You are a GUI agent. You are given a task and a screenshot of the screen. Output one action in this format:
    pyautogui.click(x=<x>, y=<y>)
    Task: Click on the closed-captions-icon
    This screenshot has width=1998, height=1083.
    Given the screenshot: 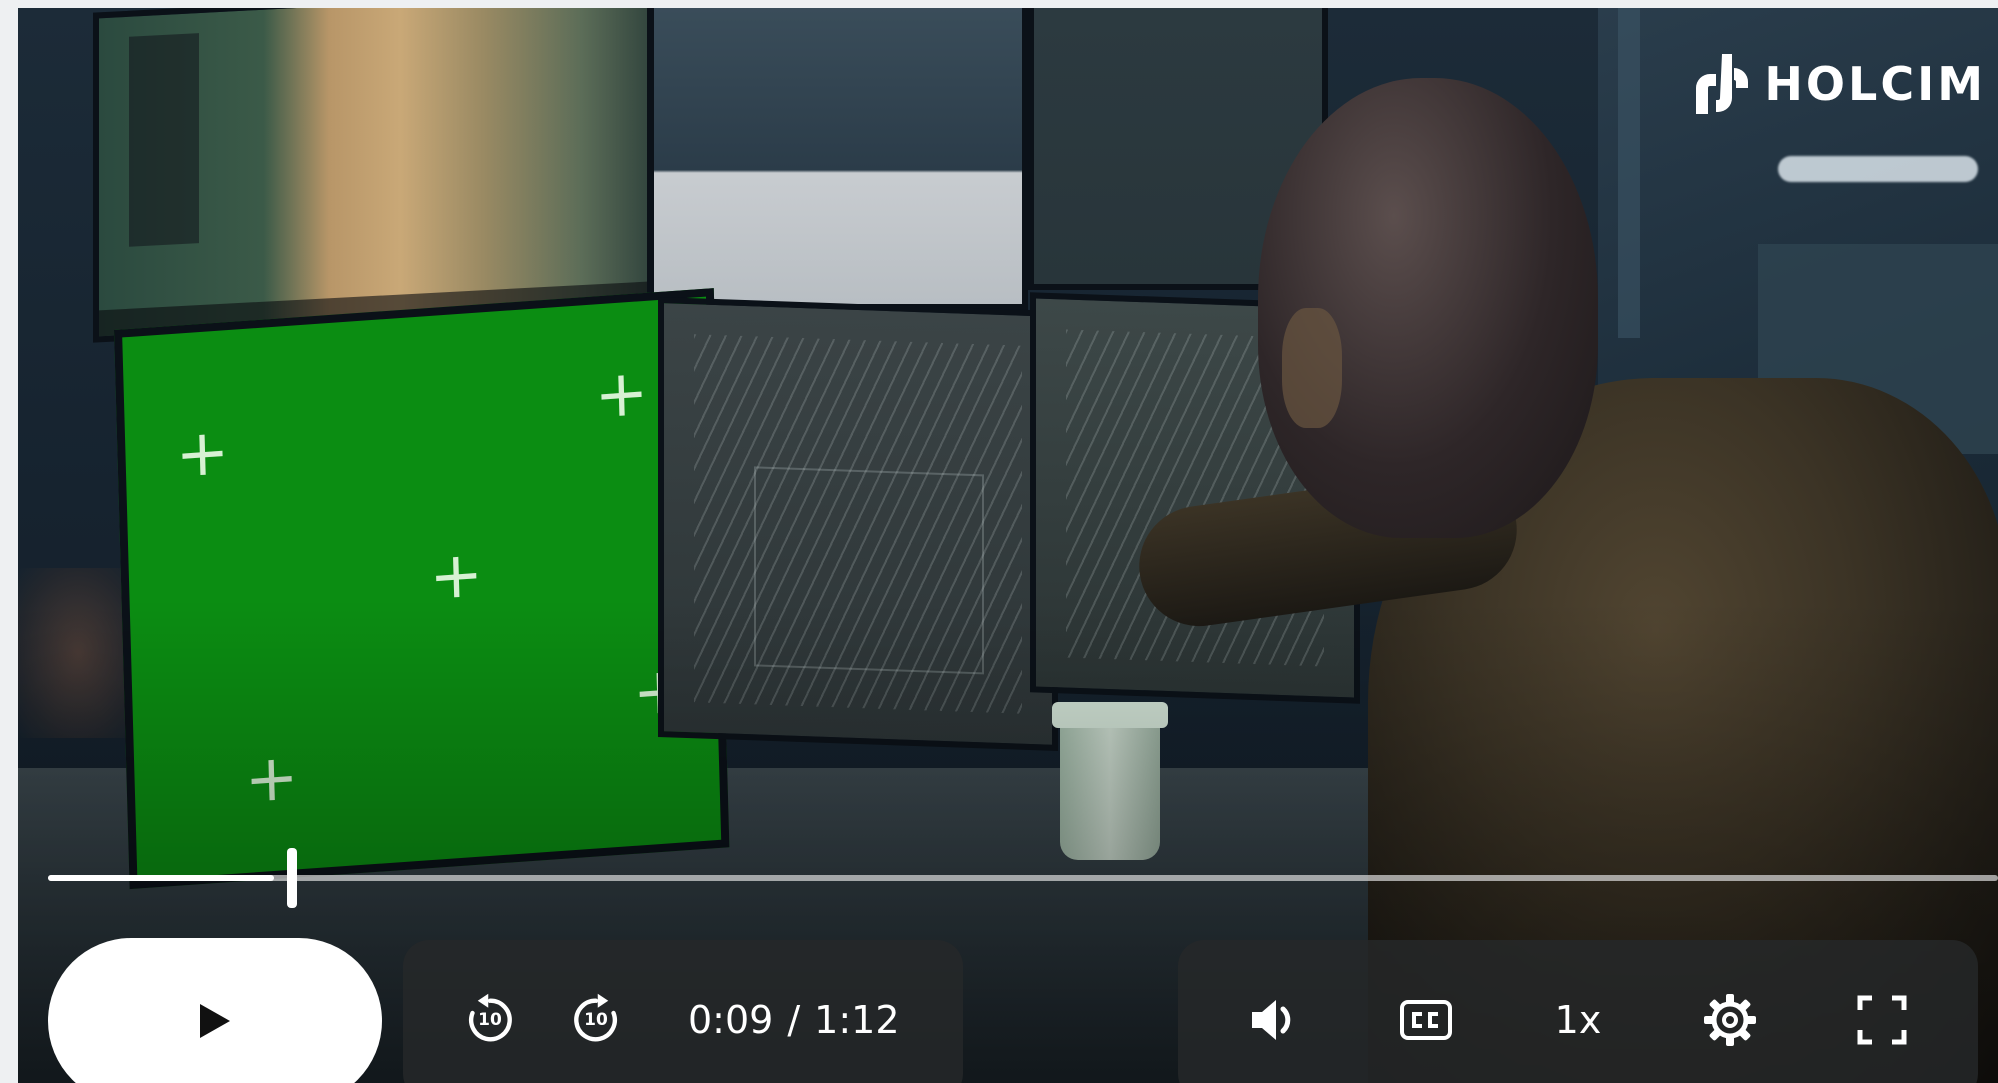 What is the action you would take?
    pyautogui.click(x=1426, y=1020)
    